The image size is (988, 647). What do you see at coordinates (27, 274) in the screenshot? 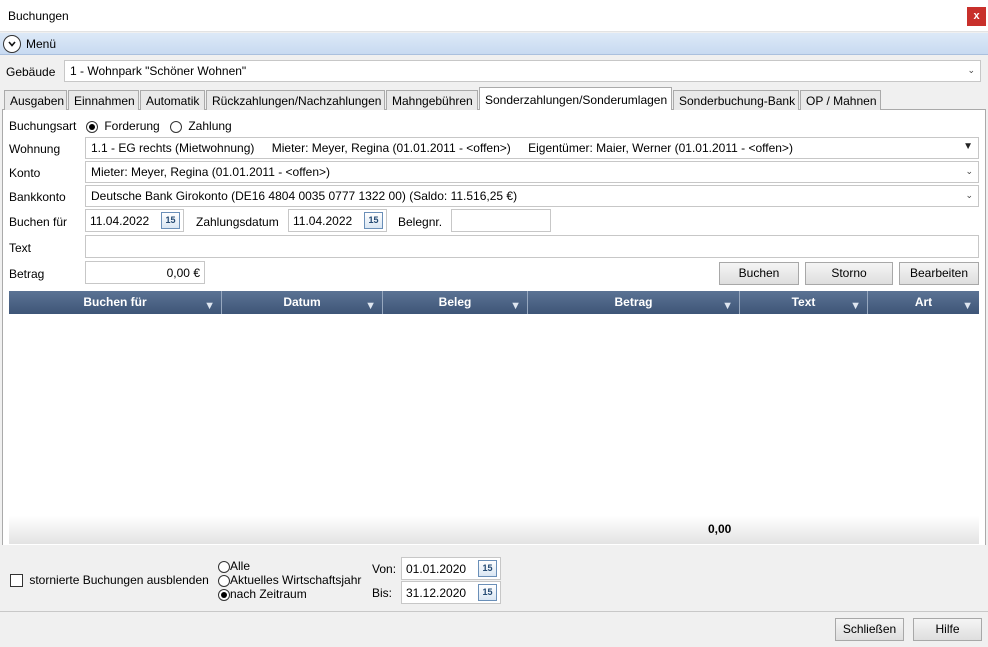
I see `betrag-label: Betrag` at bounding box center [27, 274].